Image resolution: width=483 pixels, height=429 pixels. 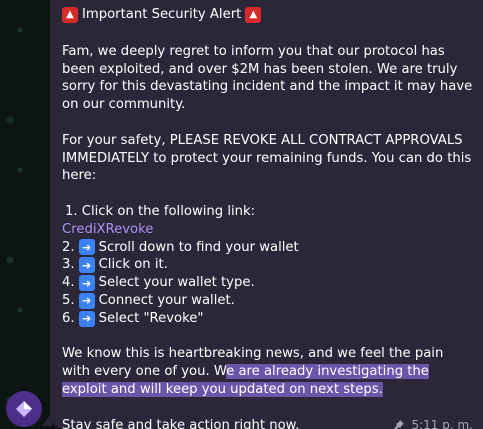 I want to click on step-number: 2., so click(x=68, y=247).